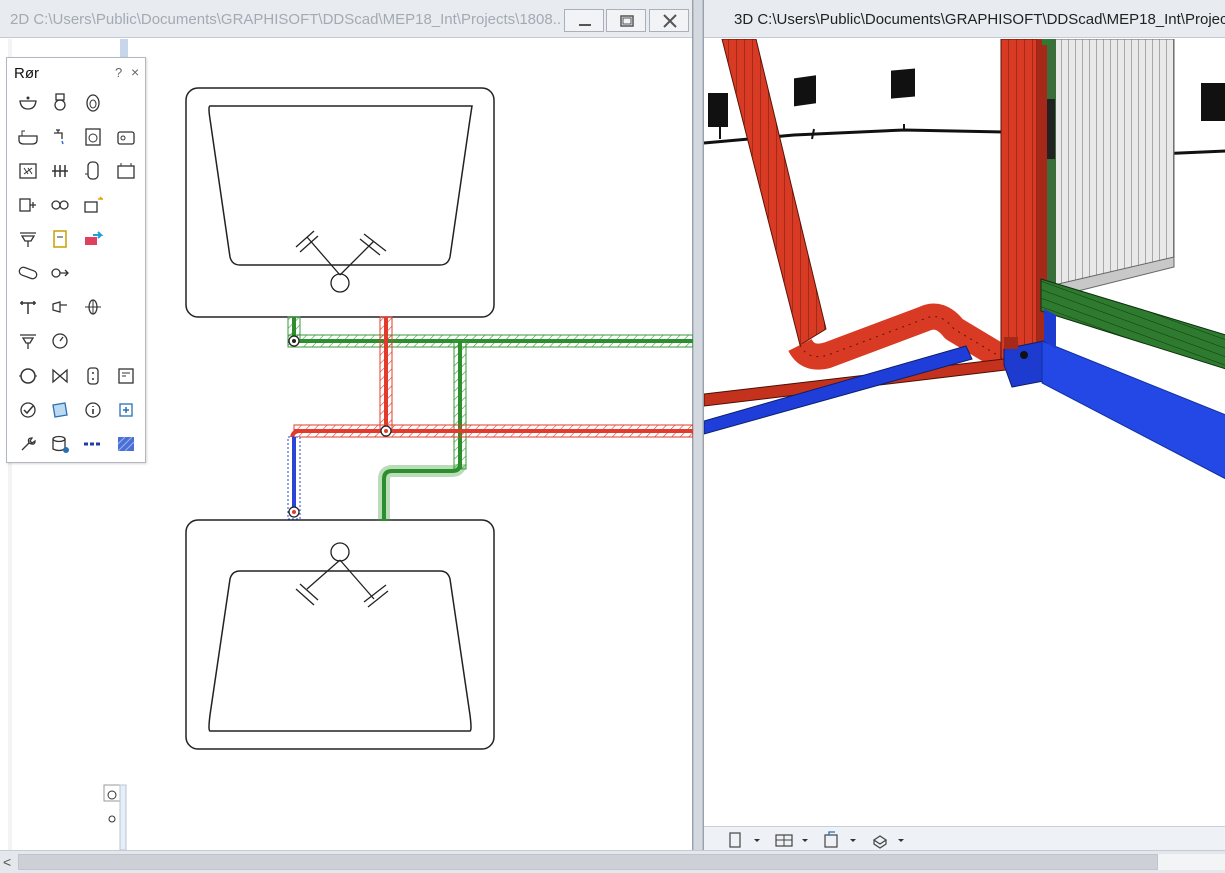  I want to click on connect-icon, so click(93, 239).